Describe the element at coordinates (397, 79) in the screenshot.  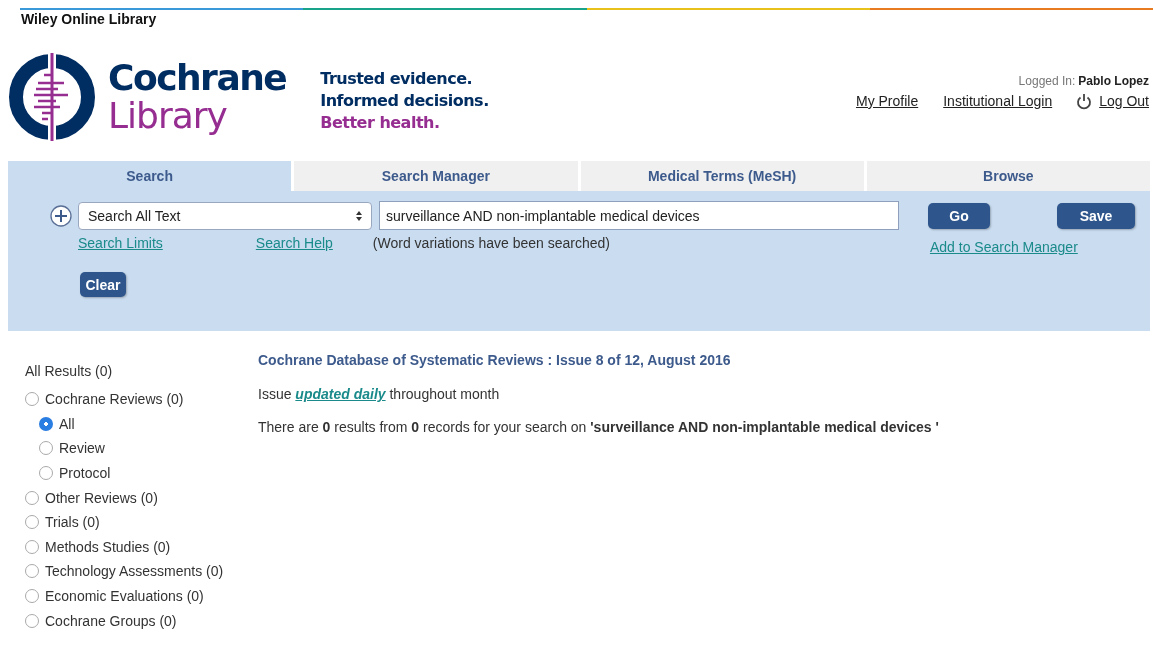
I see `tagline-text: Trusted evidence.` at that location.